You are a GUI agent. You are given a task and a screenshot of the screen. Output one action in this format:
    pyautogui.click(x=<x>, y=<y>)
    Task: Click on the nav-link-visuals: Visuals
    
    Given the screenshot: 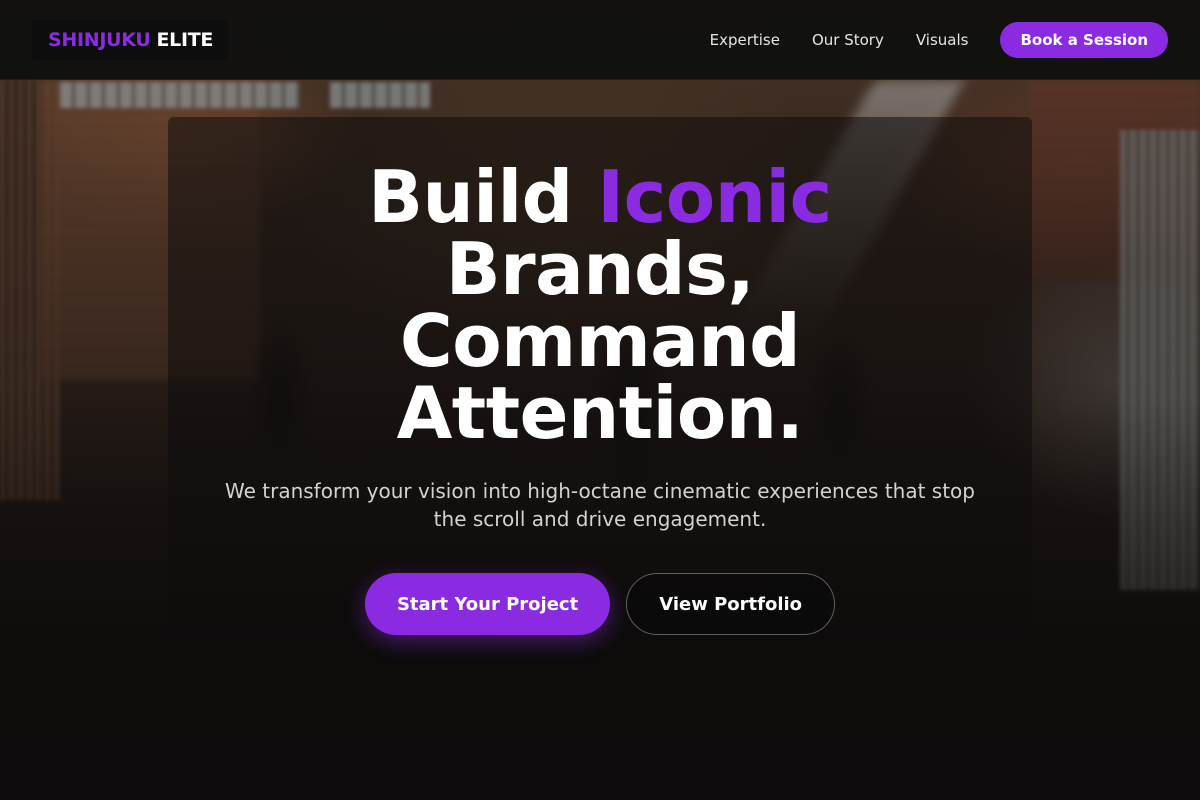 What is the action you would take?
    pyautogui.click(x=942, y=40)
    